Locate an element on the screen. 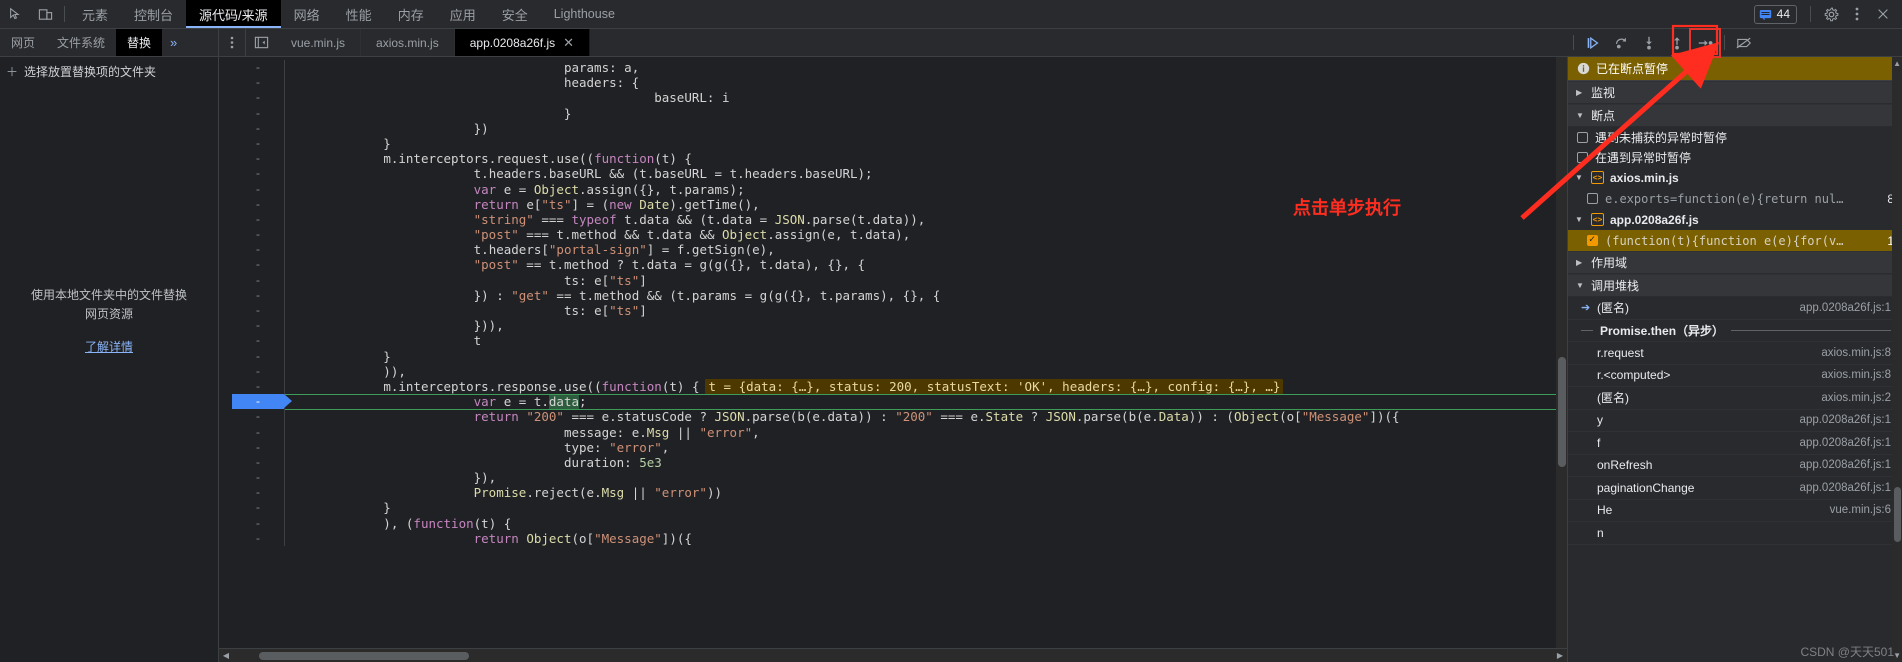  breakpoint-file-app: ▼ <> app.0208a26f.js is located at coordinates (1735, 219).